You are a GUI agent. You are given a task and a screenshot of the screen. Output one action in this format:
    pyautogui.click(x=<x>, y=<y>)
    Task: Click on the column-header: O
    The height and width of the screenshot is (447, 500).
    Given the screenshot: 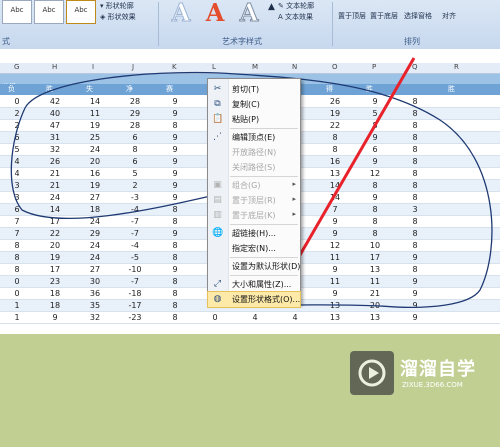 What is the action you would take?
    pyautogui.click(x=335, y=67)
    